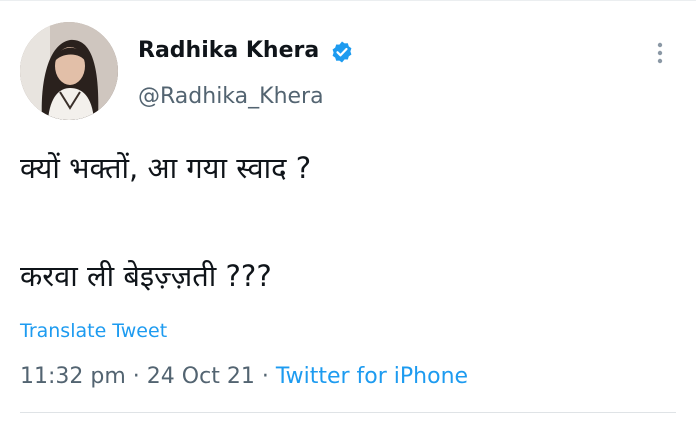  What do you see at coordinates (201, 376) in the screenshot?
I see `tweet-date: 24 Oct 21` at bounding box center [201, 376].